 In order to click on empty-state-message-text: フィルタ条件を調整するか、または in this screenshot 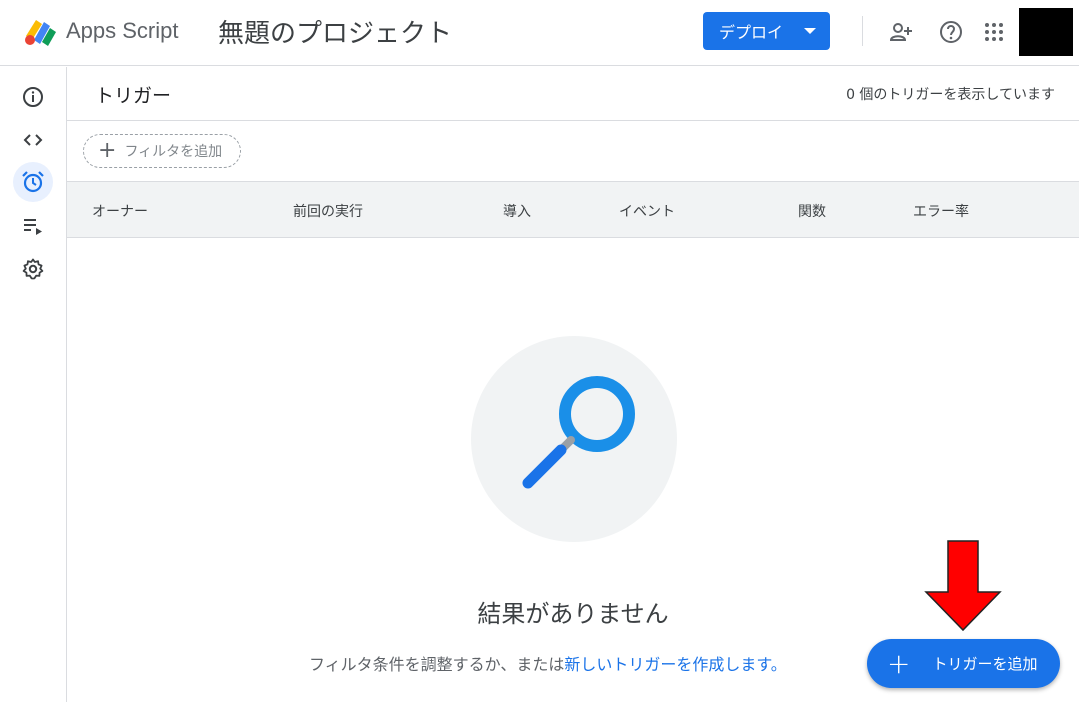, I will do `click(437, 664)`.